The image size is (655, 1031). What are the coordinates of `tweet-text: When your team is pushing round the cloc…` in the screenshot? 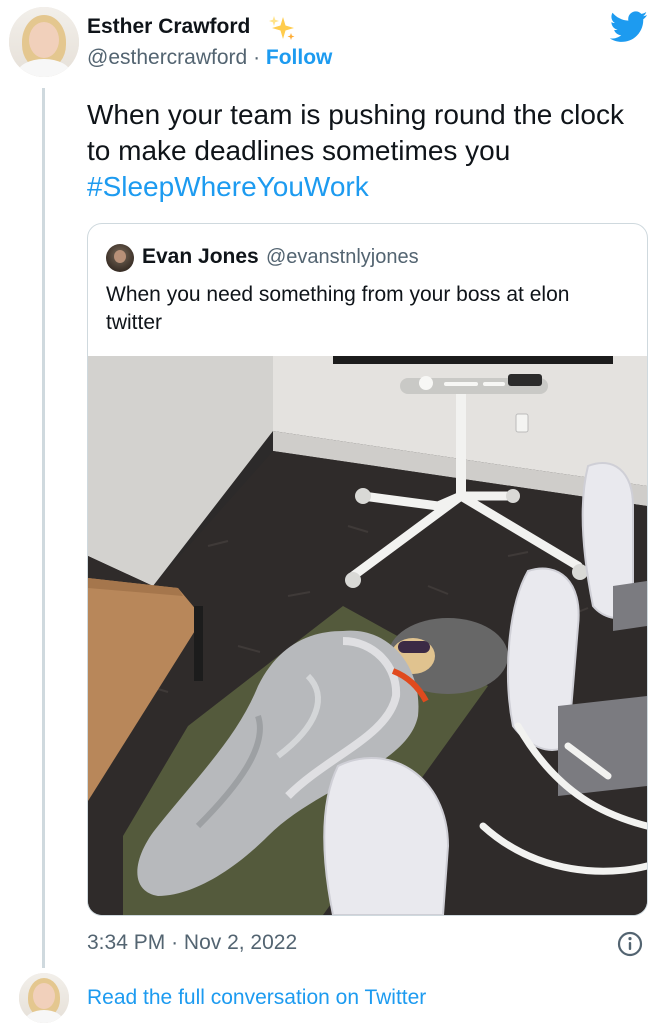 It's located at (367, 151).